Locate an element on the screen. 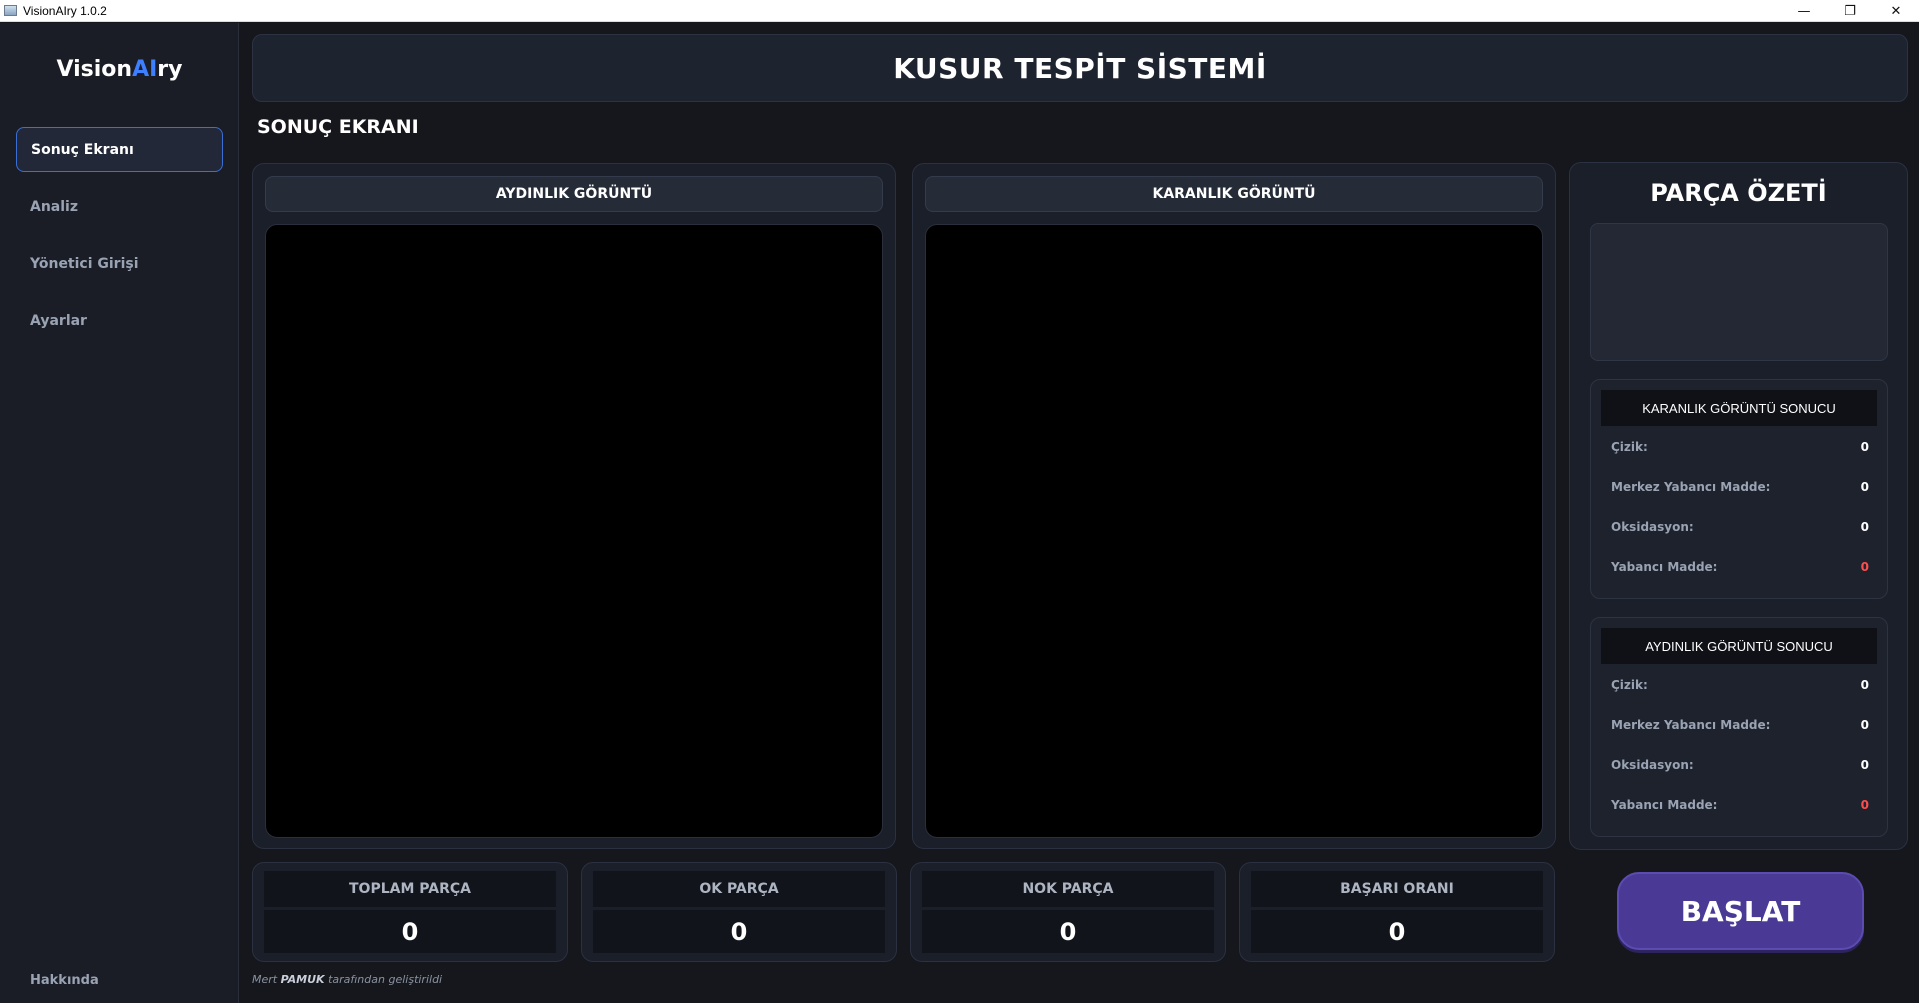  maximize-icon: ❐ is located at coordinates (1850, 11).